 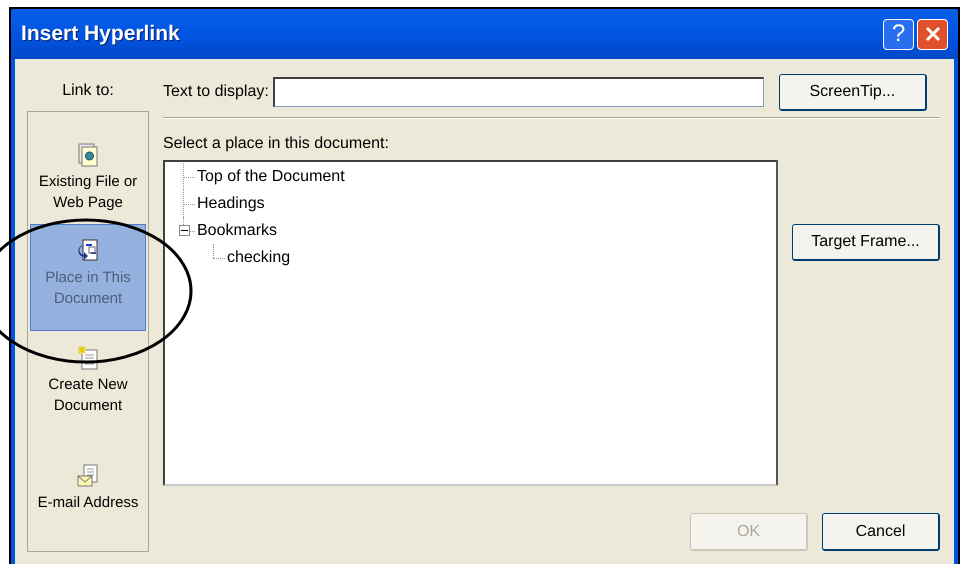 I want to click on window-title: Insert Hyperlink, so click(x=100, y=34).